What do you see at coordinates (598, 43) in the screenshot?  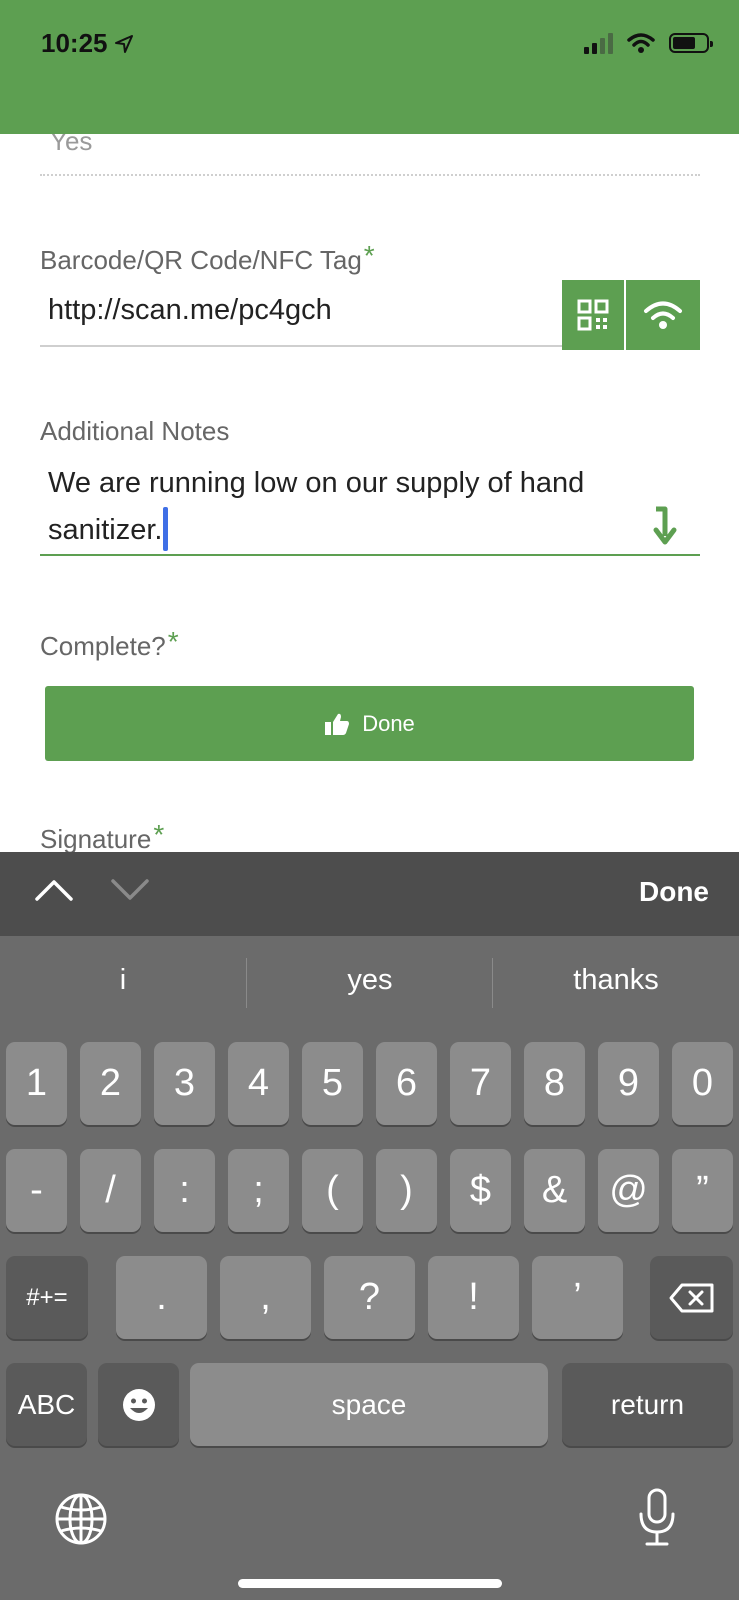 I see `signal-icon` at bounding box center [598, 43].